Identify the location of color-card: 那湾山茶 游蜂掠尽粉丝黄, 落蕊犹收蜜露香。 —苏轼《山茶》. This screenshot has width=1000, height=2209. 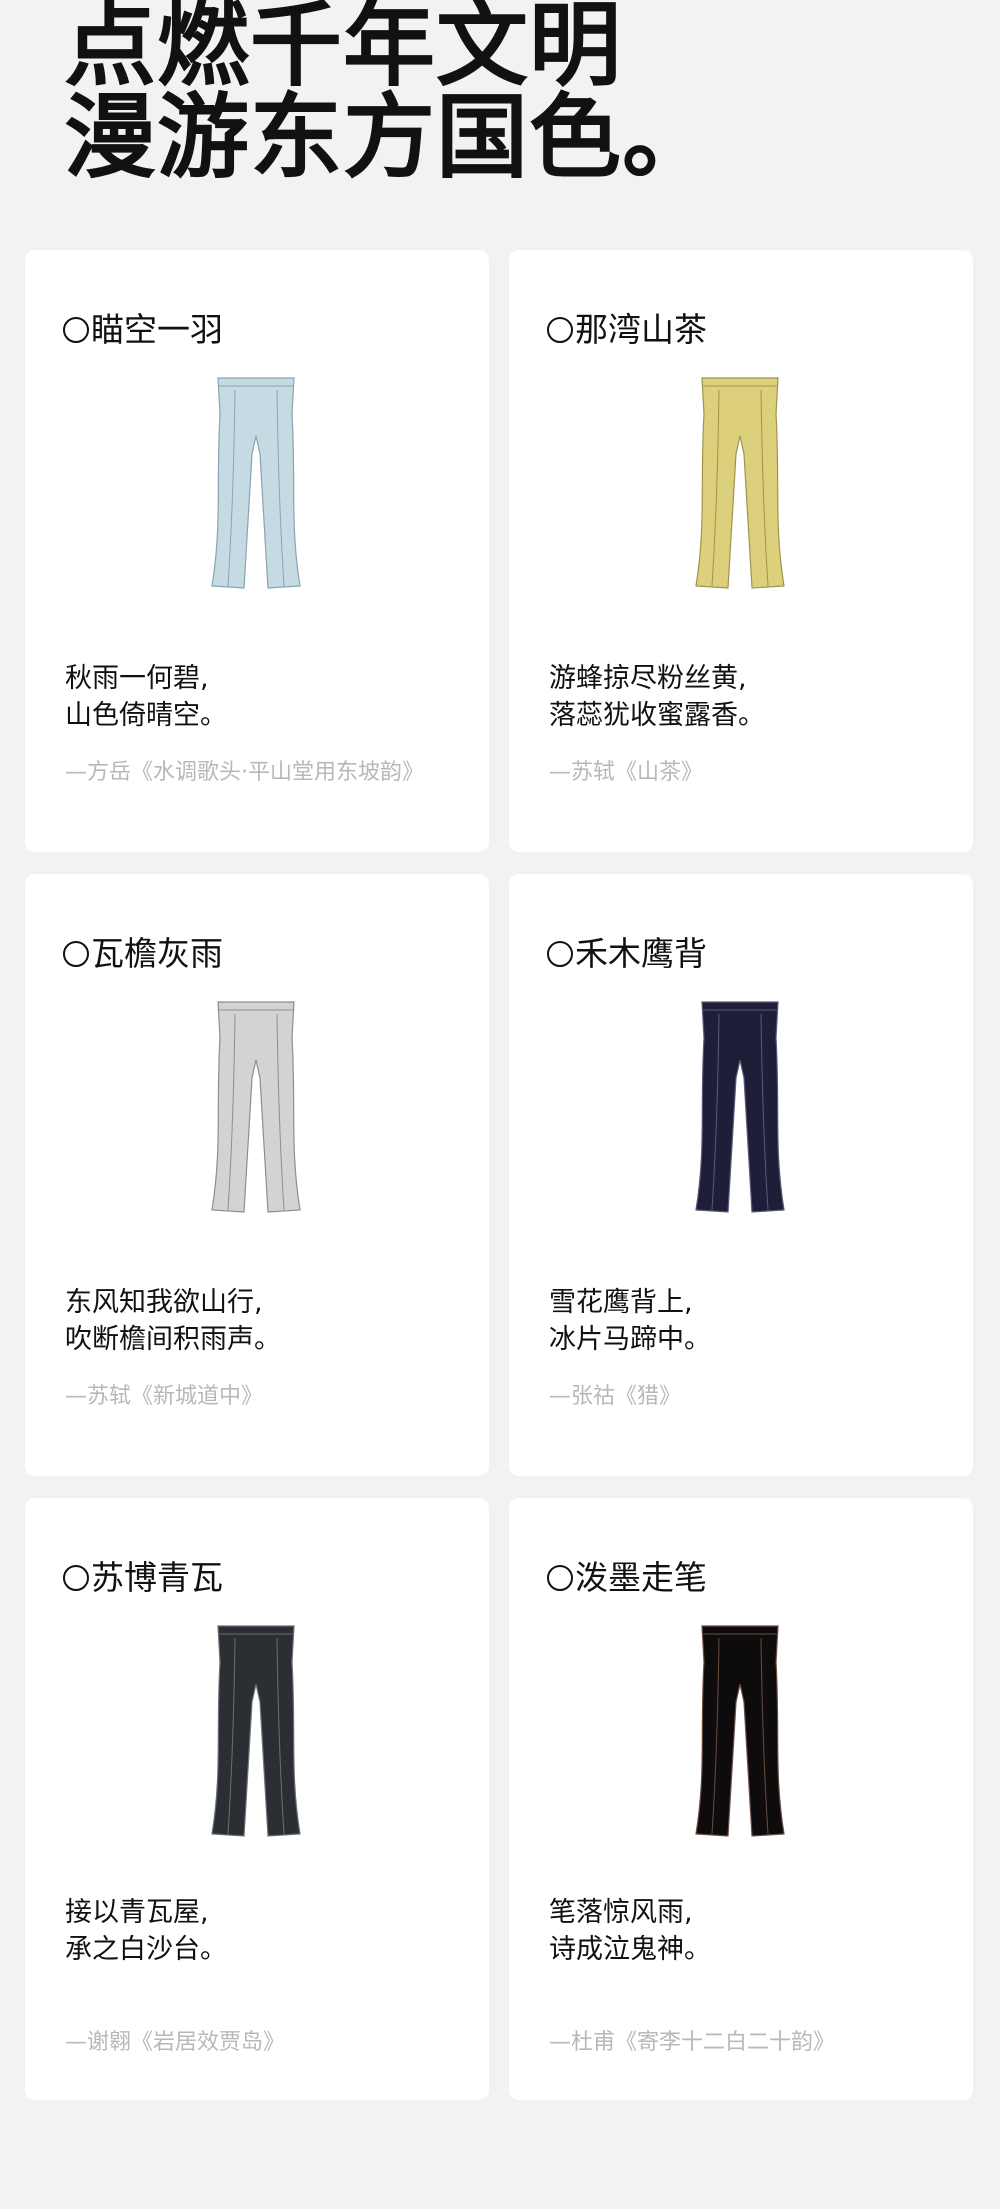
(741, 551).